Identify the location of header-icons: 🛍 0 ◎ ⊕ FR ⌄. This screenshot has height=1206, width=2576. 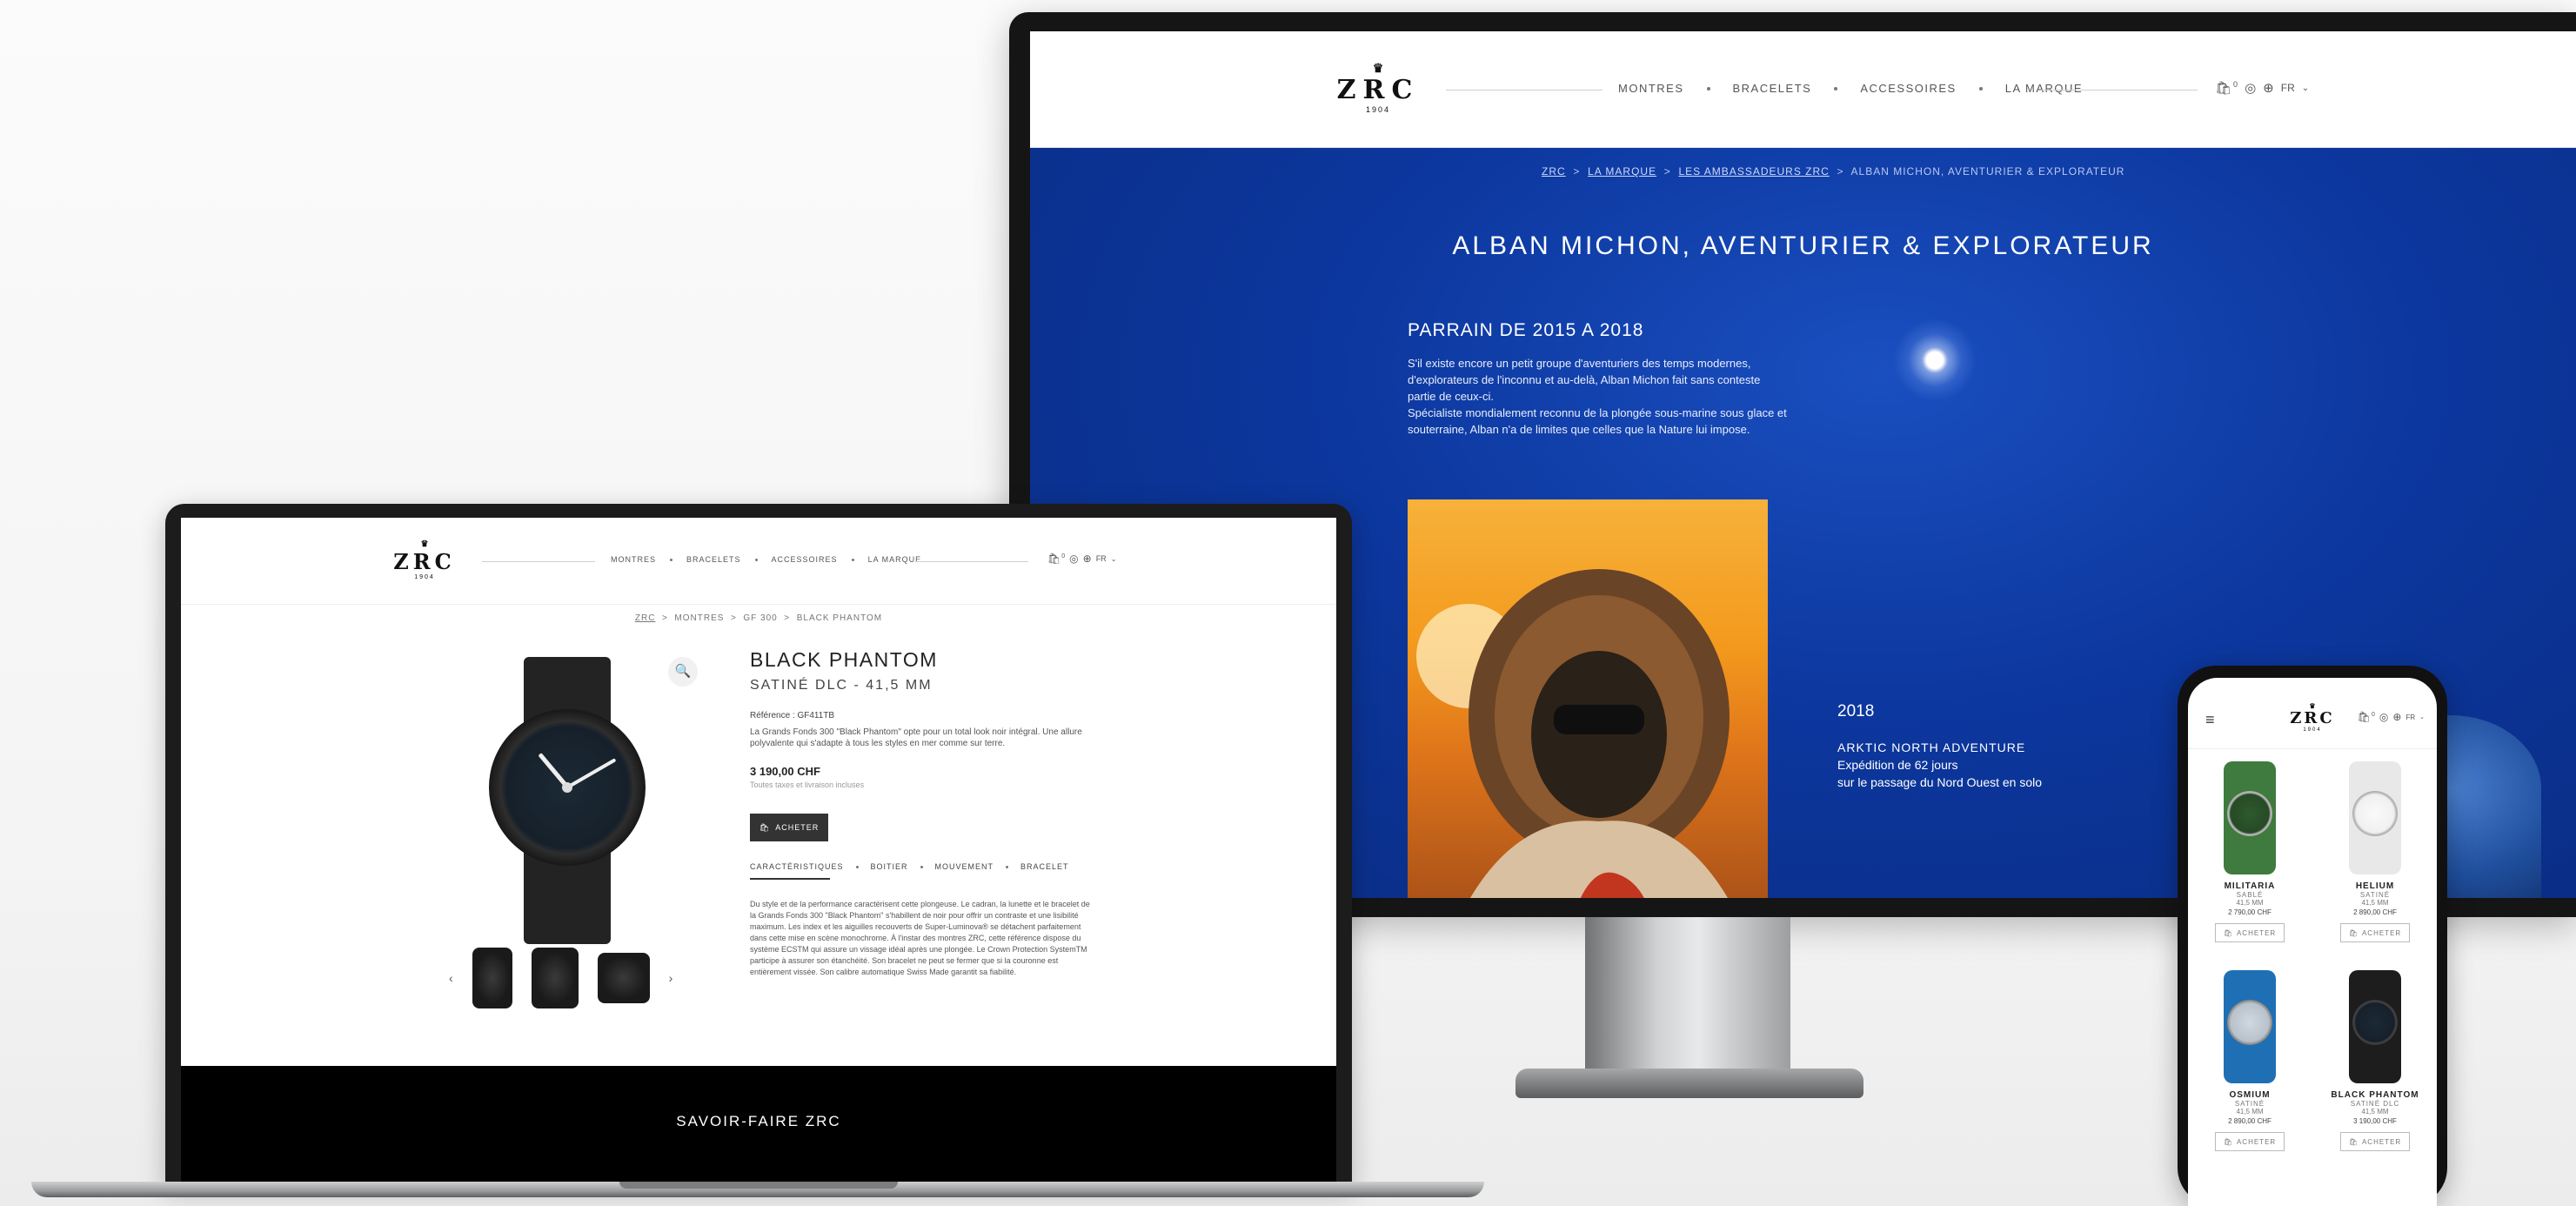
(2391, 717).